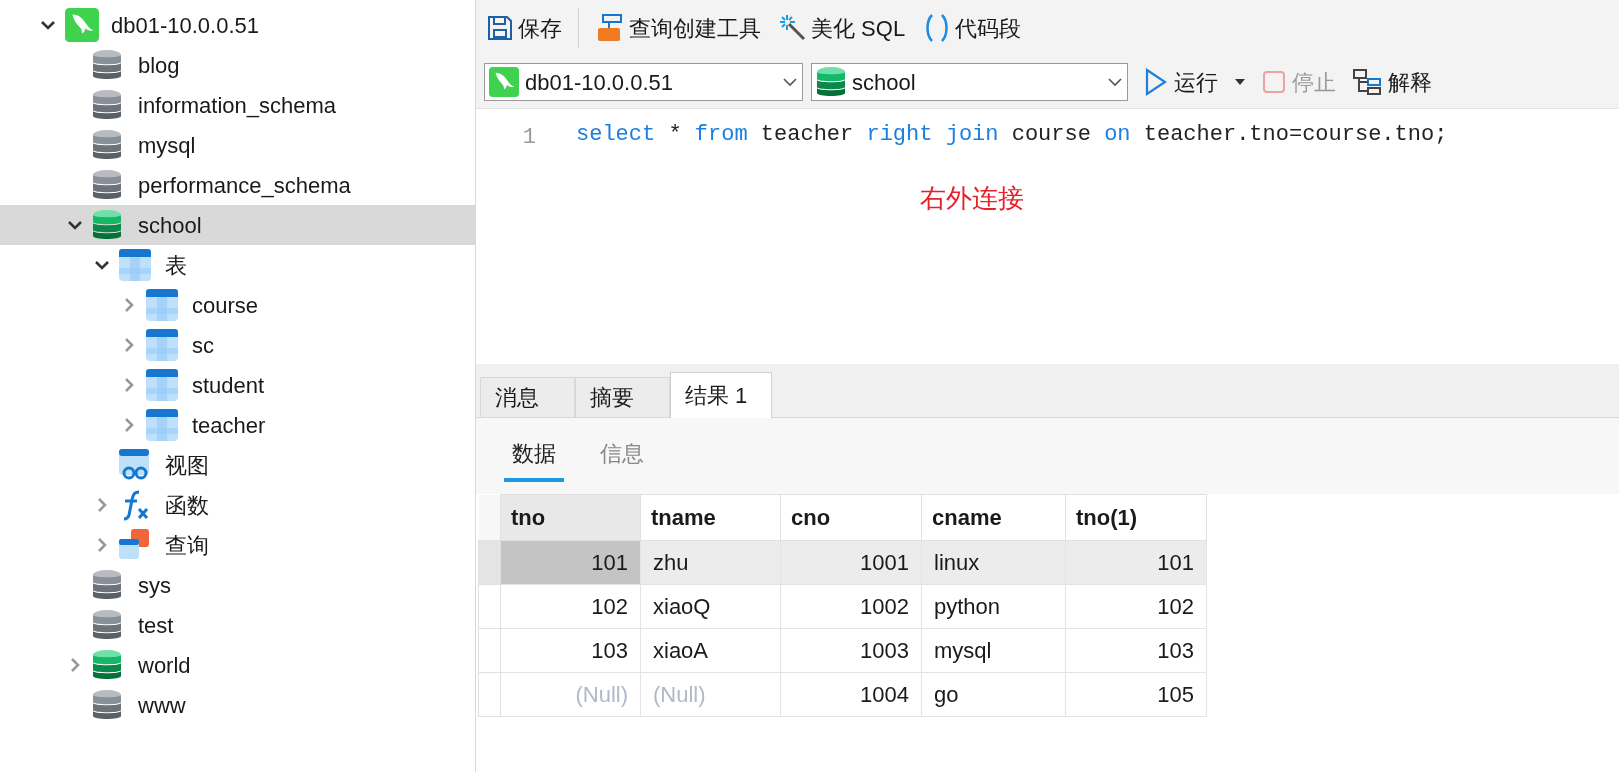 The height and width of the screenshot is (772, 1619). Describe the element at coordinates (610, 28) in the screenshot. I see `query-builder-icon` at that location.